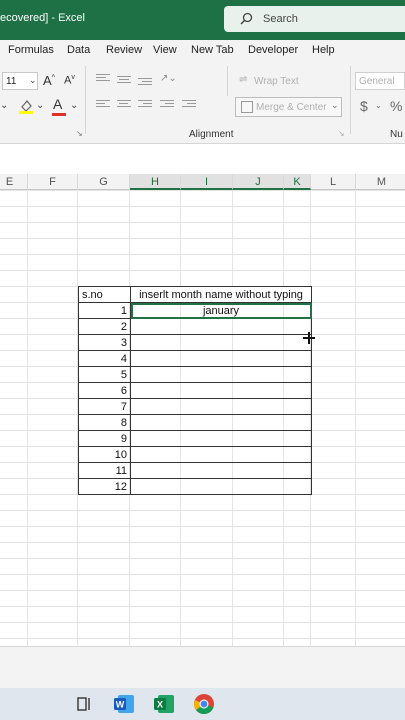 The height and width of the screenshot is (720, 405). Describe the element at coordinates (26, 106) in the screenshot. I see `fill-color-icon` at that location.